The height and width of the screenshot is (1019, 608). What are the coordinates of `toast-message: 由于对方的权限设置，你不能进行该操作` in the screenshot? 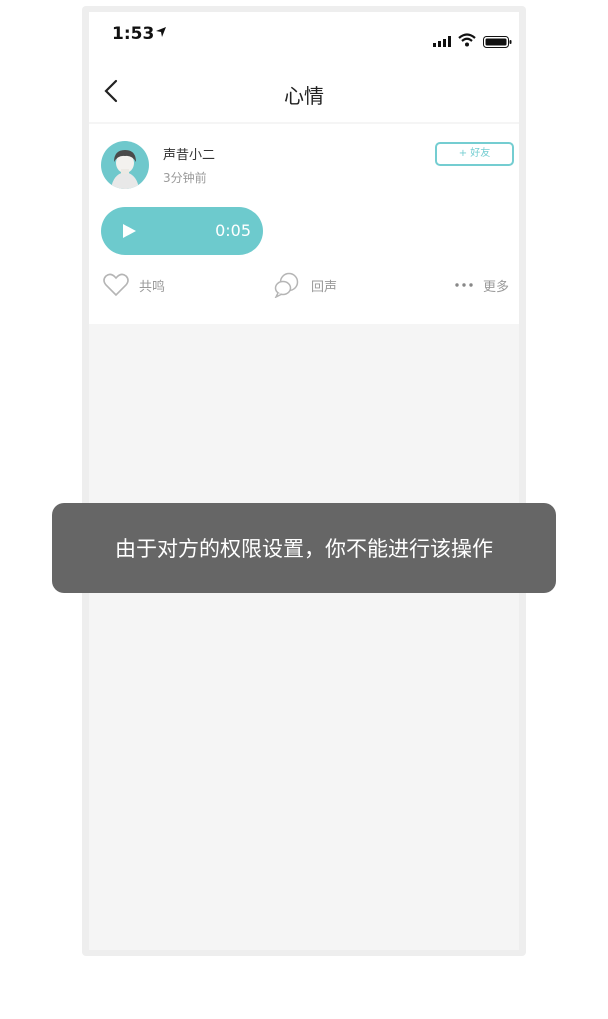 It's located at (304, 549).